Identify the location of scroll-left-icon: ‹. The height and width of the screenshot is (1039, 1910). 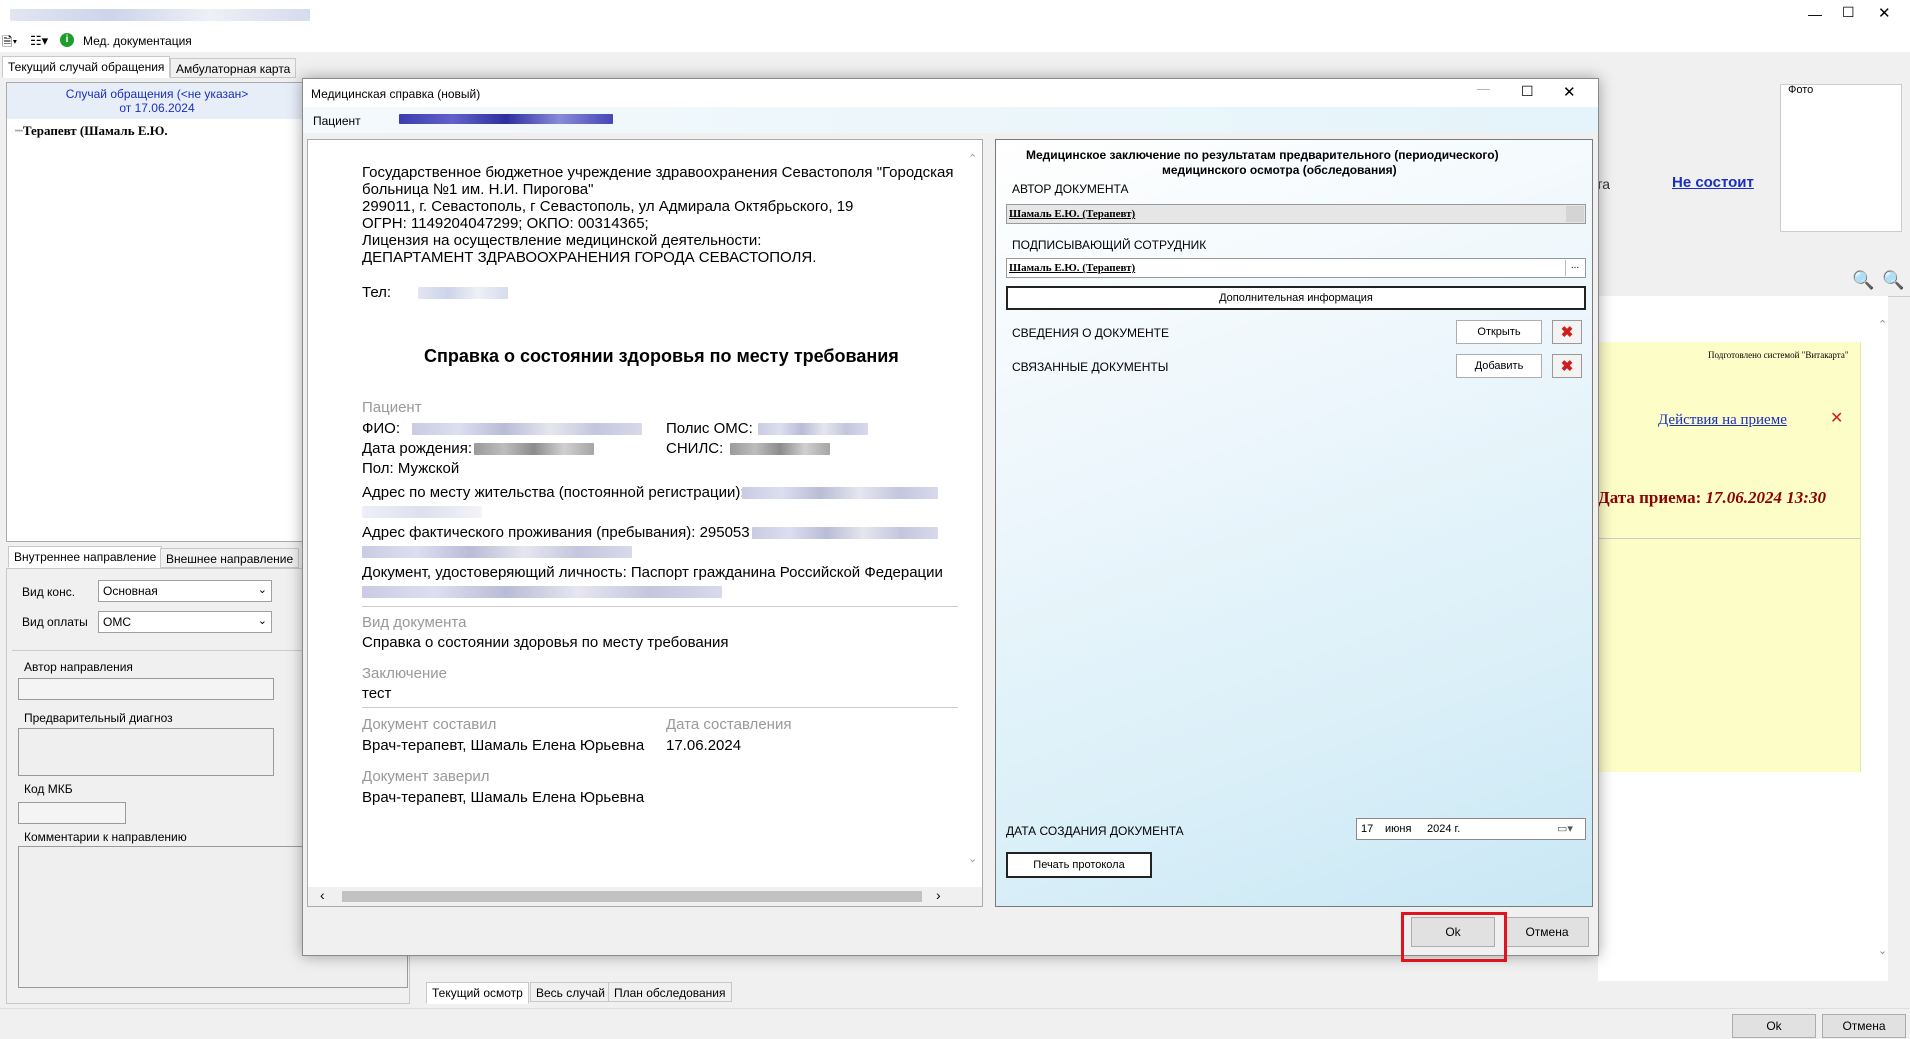
(322, 895).